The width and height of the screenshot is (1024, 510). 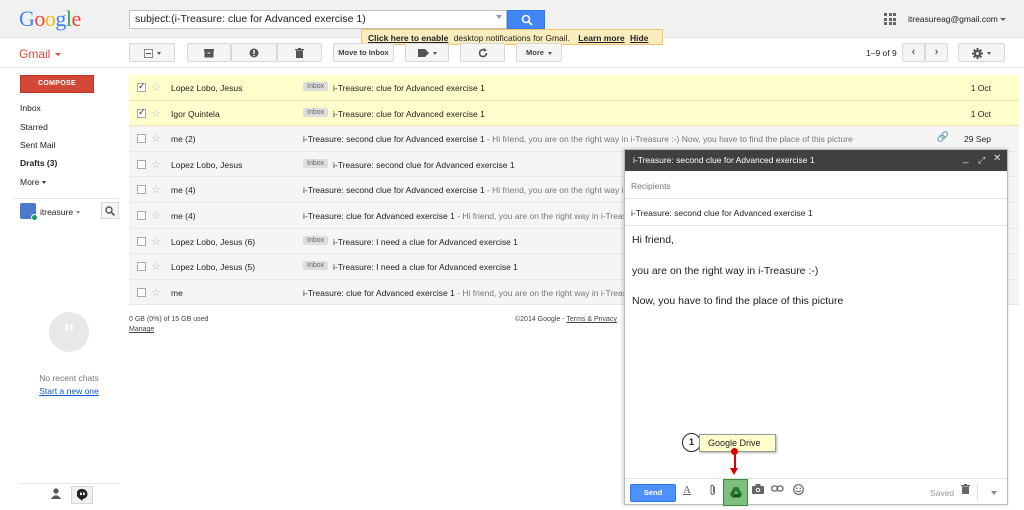 What do you see at coordinates (141, 329) in the screenshot?
I see `manage-storage-link: Manage` at bounding box center [141, 329].